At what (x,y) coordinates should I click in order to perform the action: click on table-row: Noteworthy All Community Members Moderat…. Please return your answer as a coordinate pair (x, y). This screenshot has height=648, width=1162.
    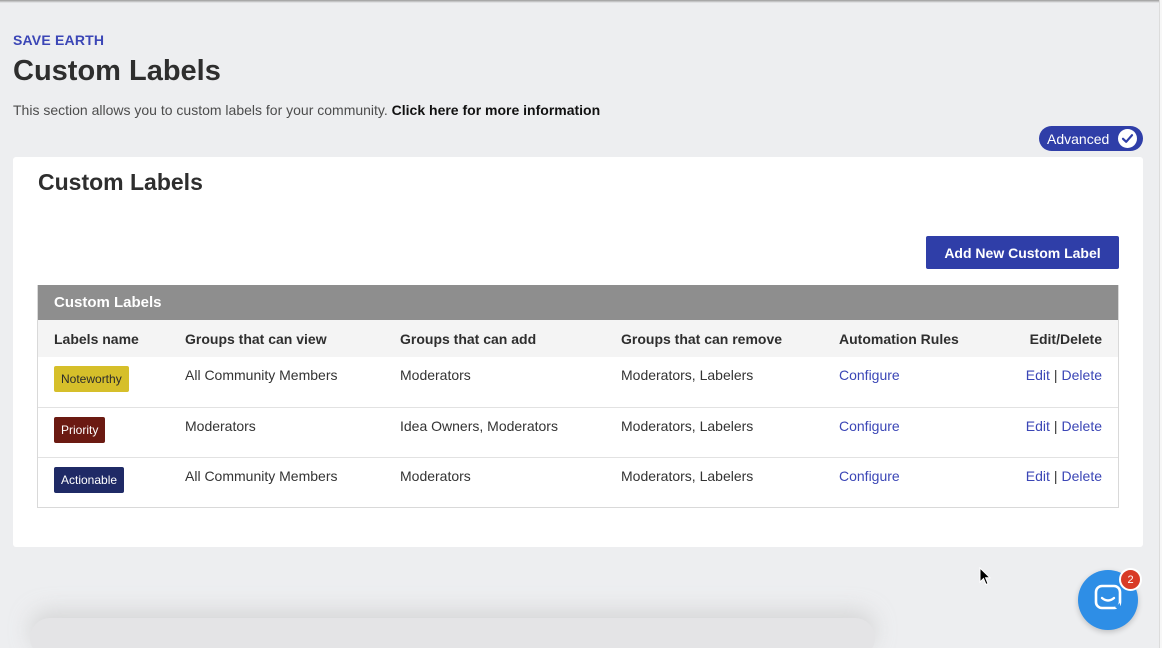
    Looking at the image, I should click on (578, 382).